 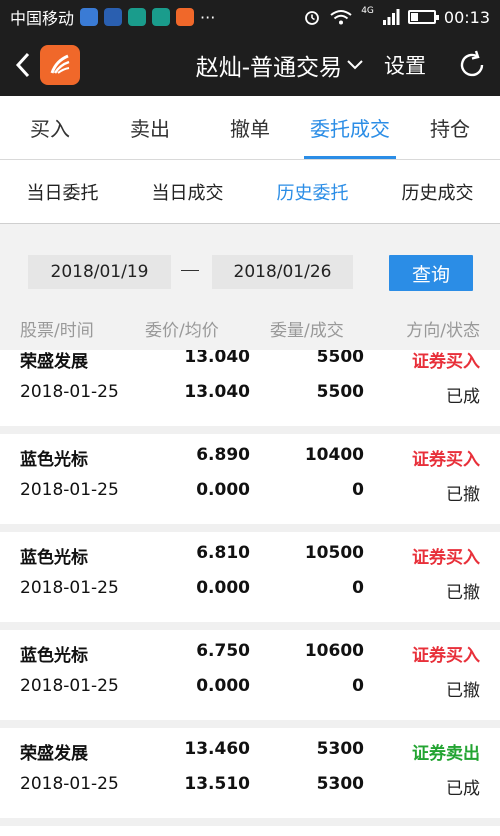 What do you see at coordinates (223, 651) in the screenshot?
I see `order-price: 6.750` at bounding box center [223, 651].